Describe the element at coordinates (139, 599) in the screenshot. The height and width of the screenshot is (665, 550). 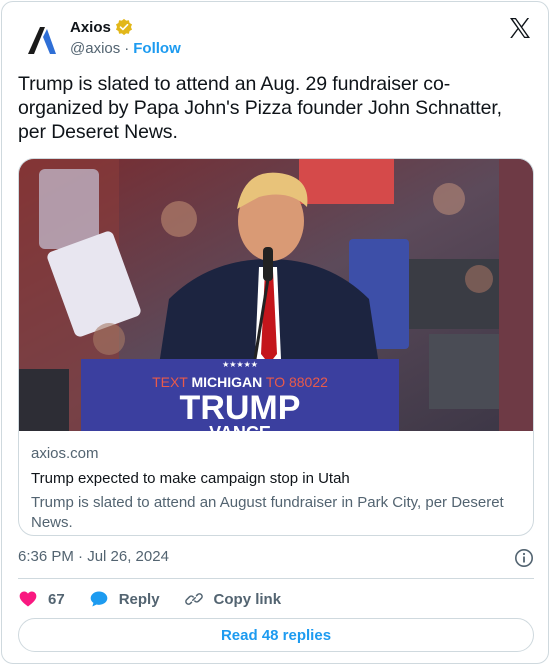
I see `reply-label: Reply` at that location.